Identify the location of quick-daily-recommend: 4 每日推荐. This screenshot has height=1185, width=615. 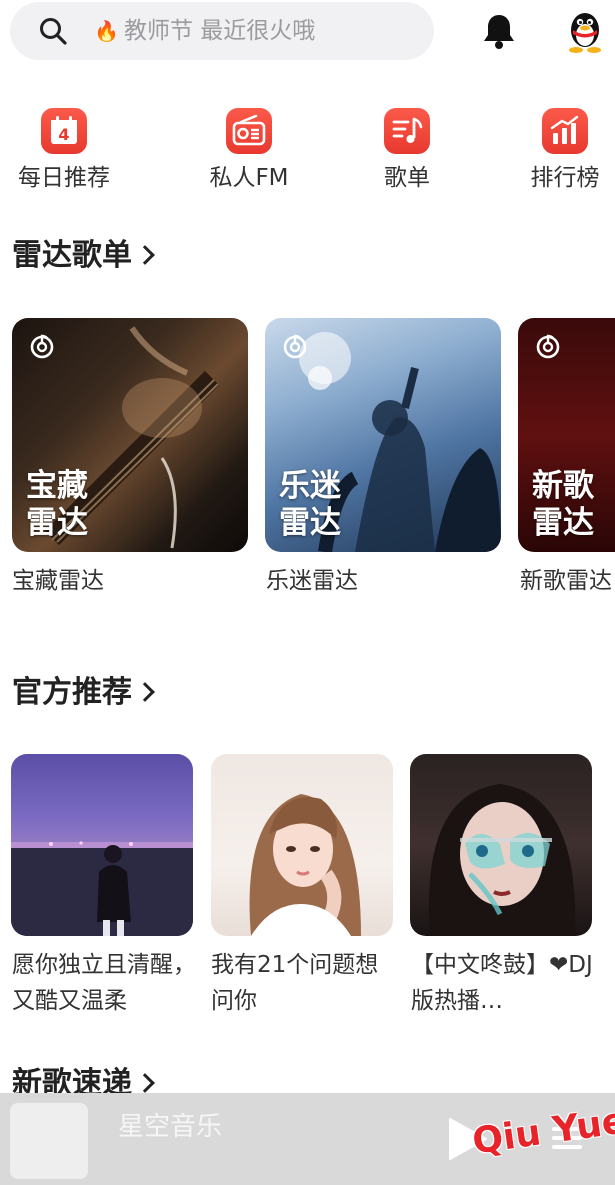
(64, 150).